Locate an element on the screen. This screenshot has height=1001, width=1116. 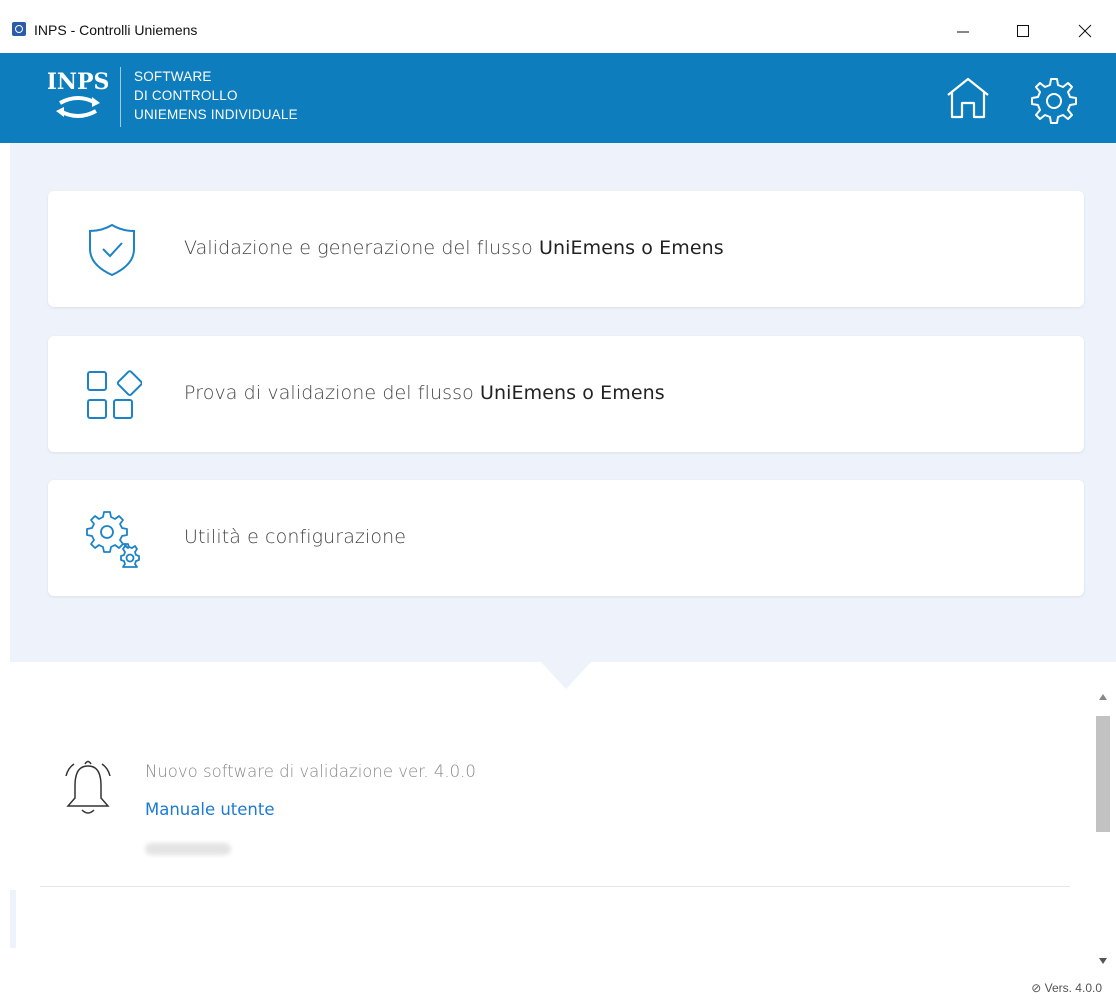
close-button is located at coordinates (1085, 31).